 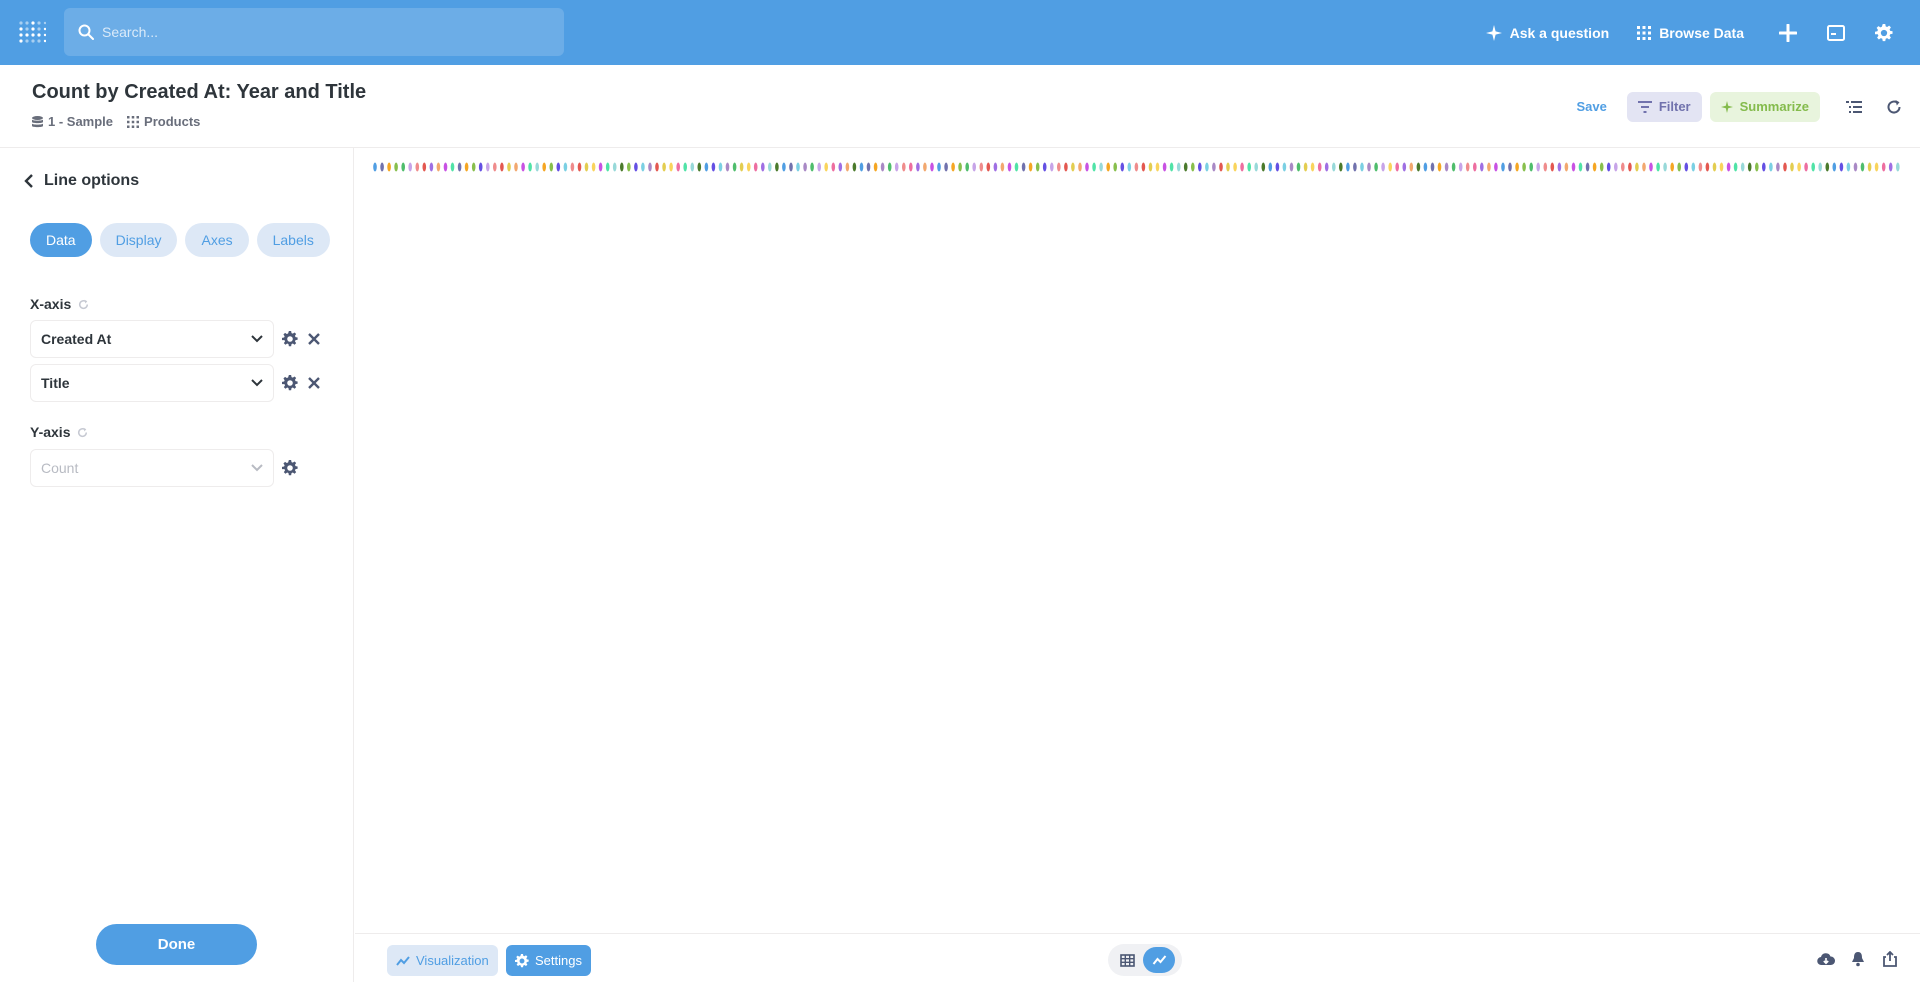 What do you see at coordinates (32, 33) in the screenshot?
I see `metabase-logo-icon` at bounding box center [32, 33].